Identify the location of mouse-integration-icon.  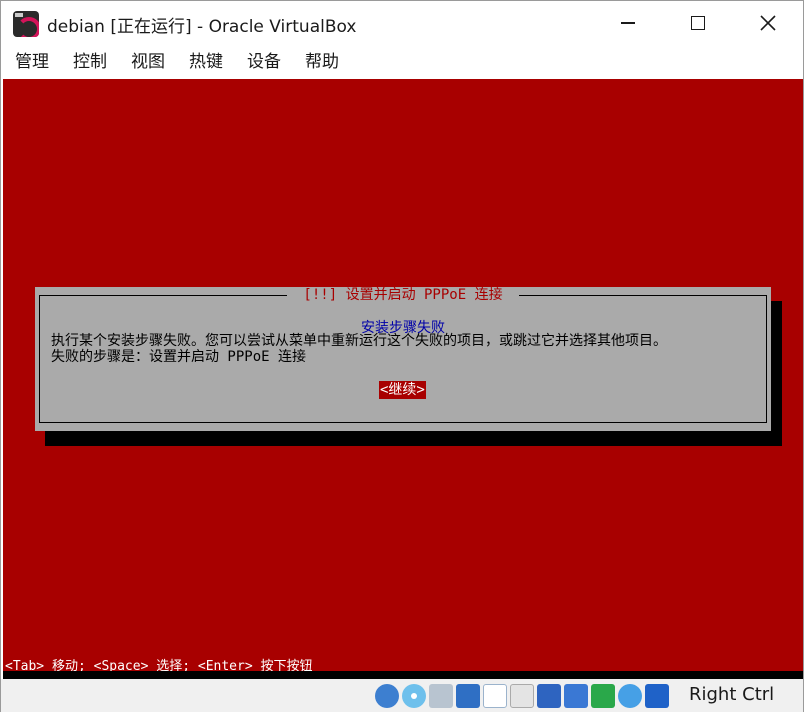
(630, 696).